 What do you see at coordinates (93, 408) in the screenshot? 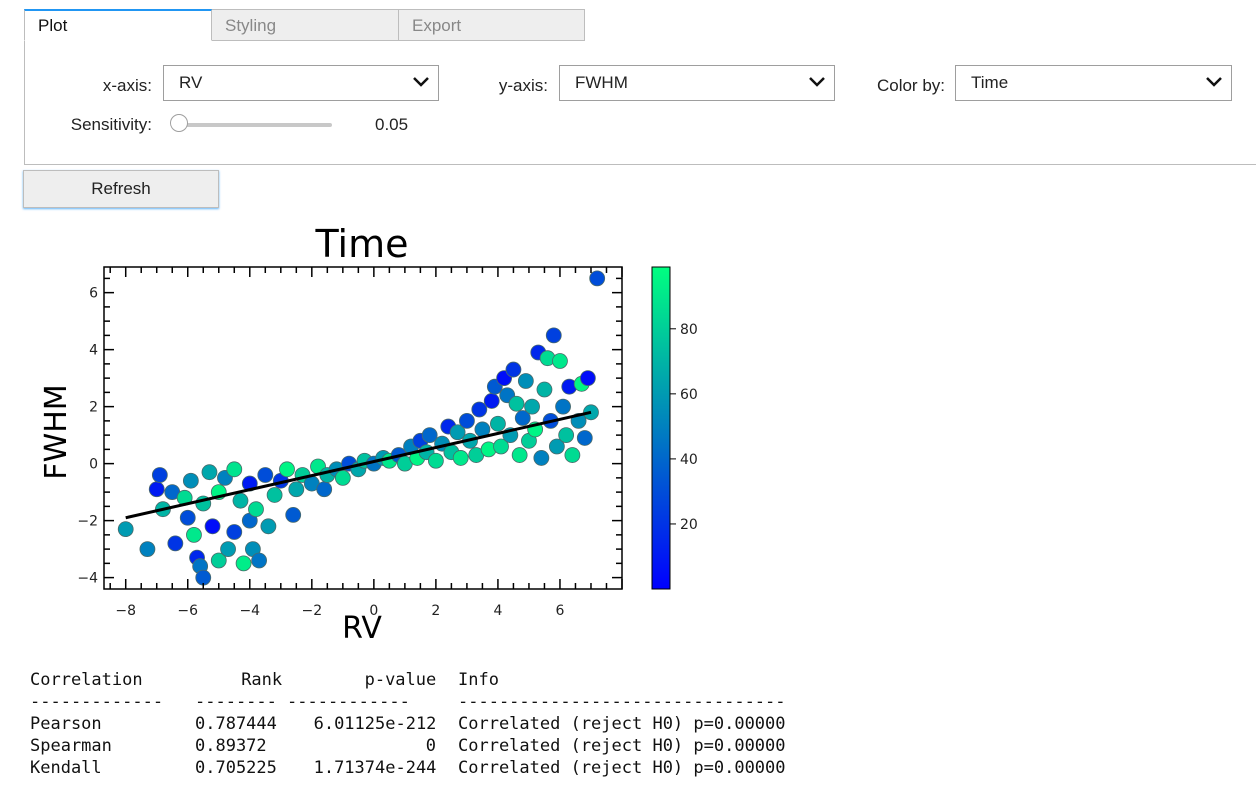
I see `y-tick-label: 2` at bounding box center [93, 408].